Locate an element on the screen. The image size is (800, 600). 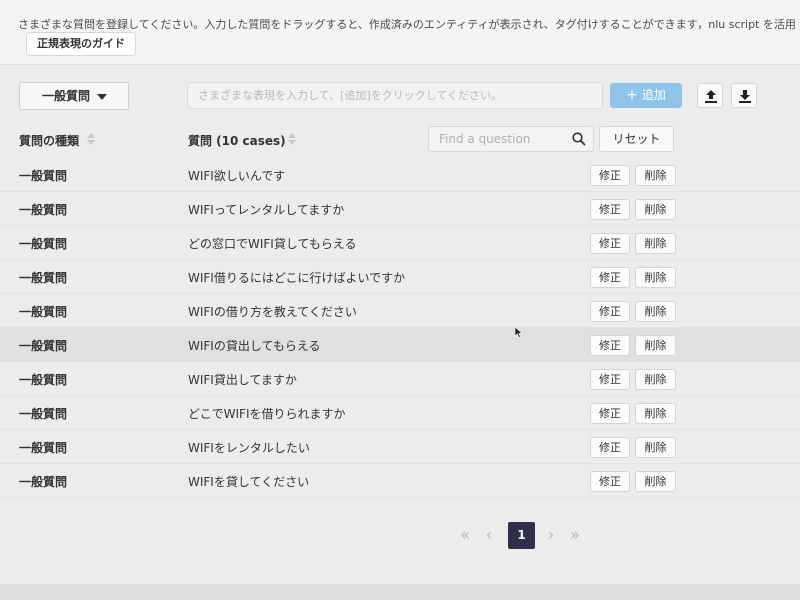
table-row: 一般質問 WIFIの借り方を教えてください 修正 削除 is located at coordinates (400, 311).